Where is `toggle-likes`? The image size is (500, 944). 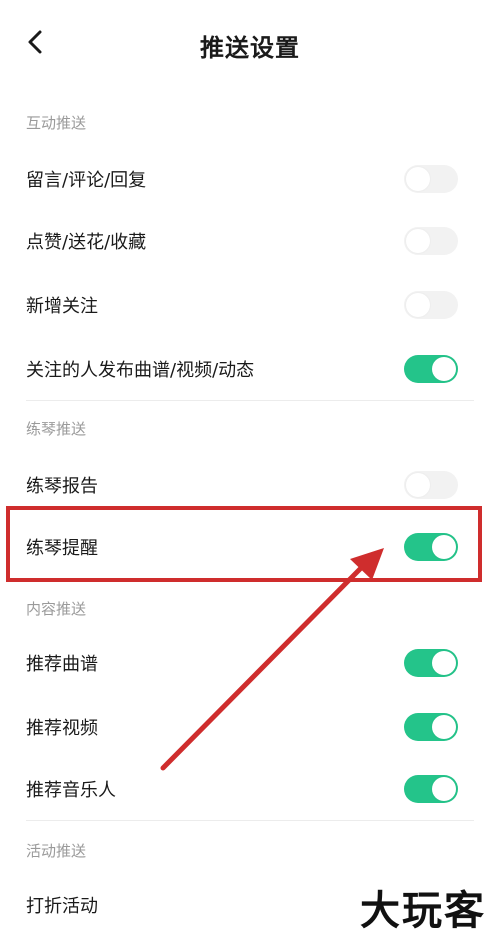 toggle-likes is located at coordinates (431, 241).